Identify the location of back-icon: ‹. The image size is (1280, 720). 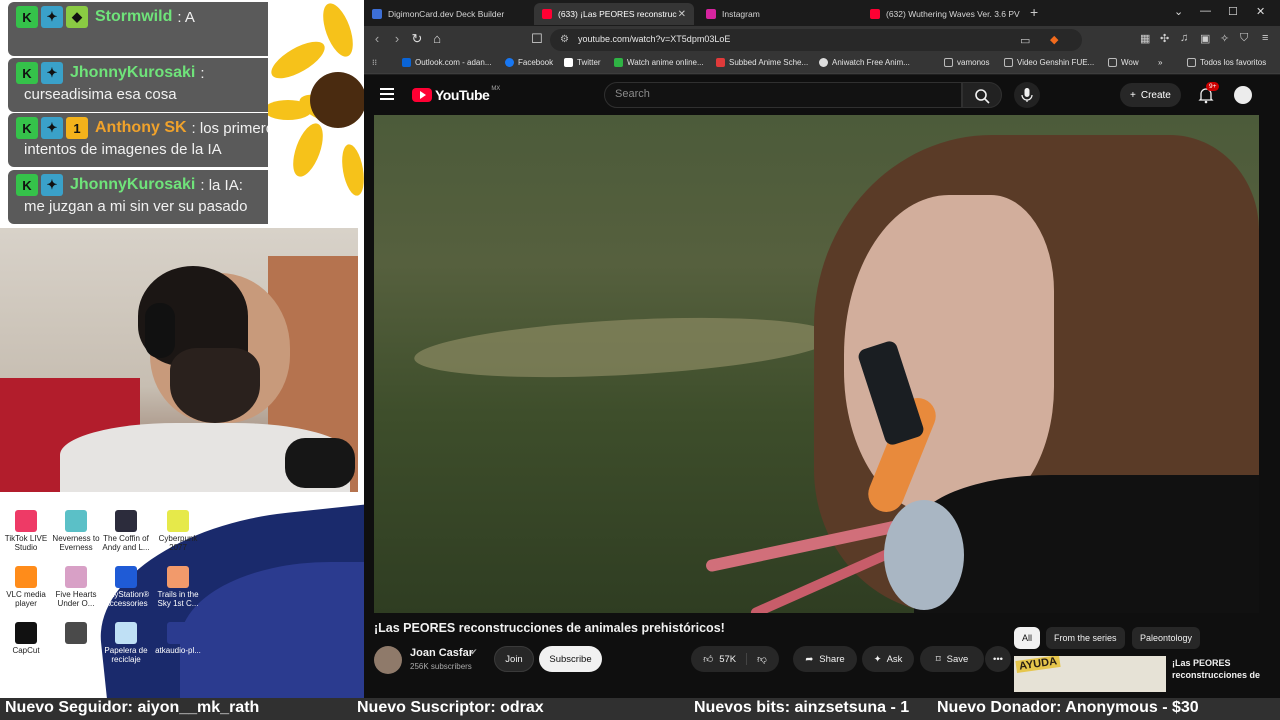
(377, 38).